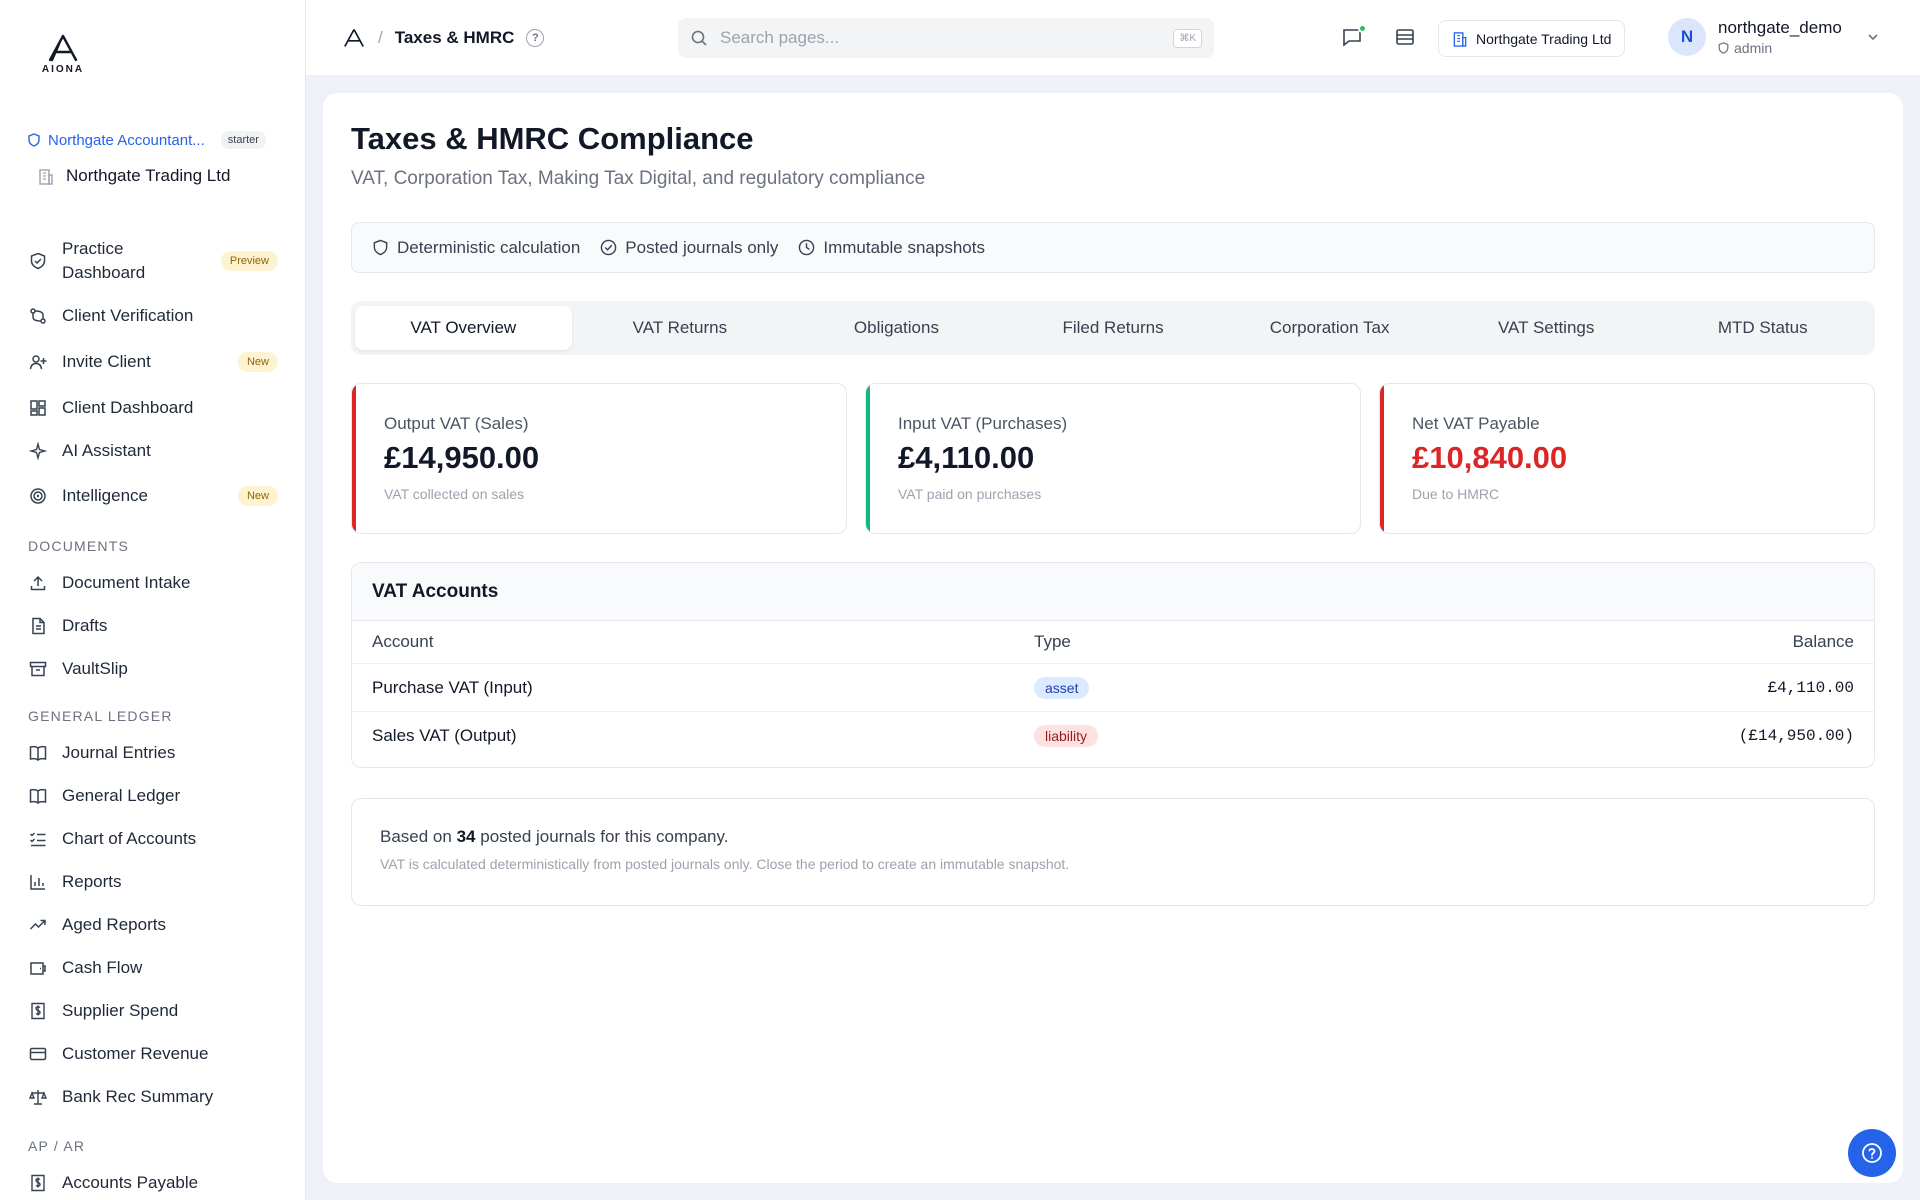 The height and width of the screenshot is (1200, 1920). What do you see at coordinates (57, 1146) in the screenshot?
I see `section-heading-ap-ar: AP / AR` at bounding box center [57, 1146].